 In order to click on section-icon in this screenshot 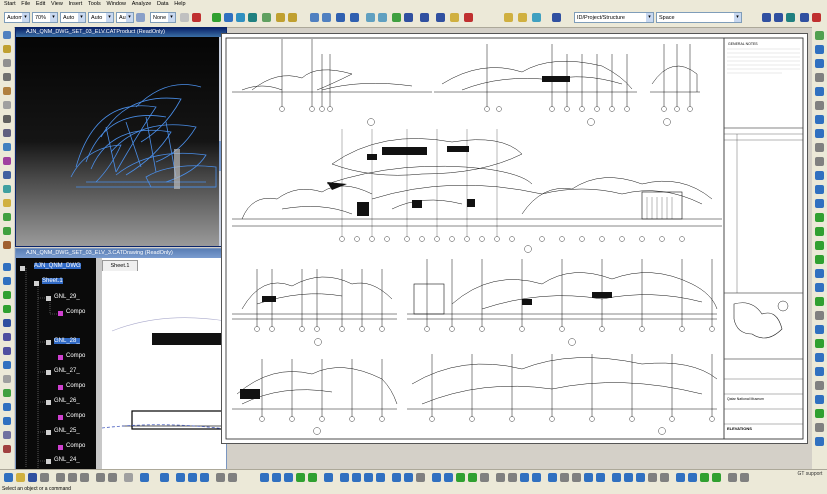, I will do `click(454, 17)`.